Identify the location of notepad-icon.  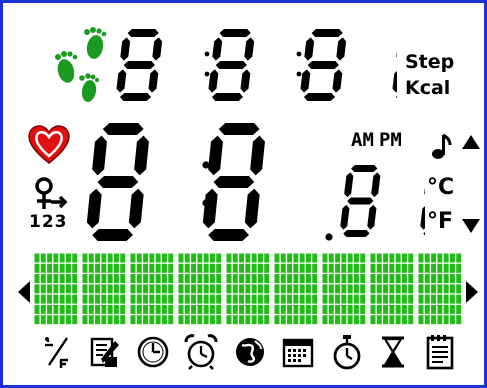
(440, 352).